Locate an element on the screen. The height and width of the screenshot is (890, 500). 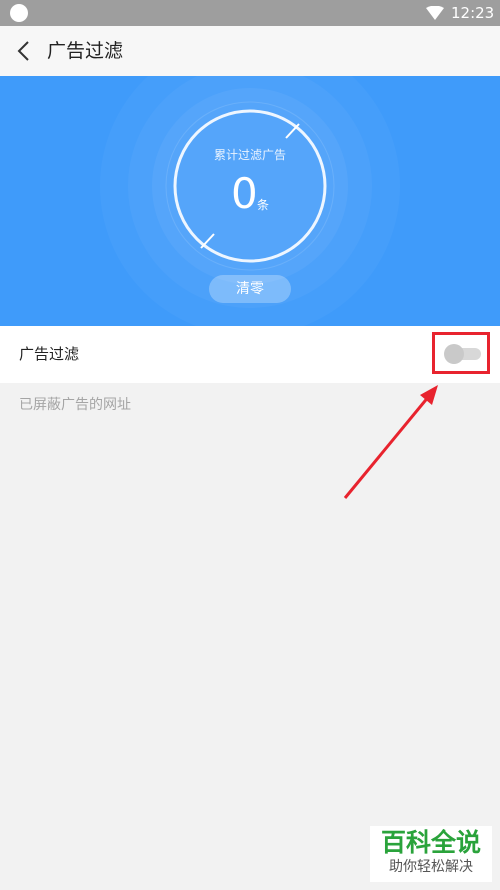
annotation-arrow-icon is located at coordinates (390, 442).